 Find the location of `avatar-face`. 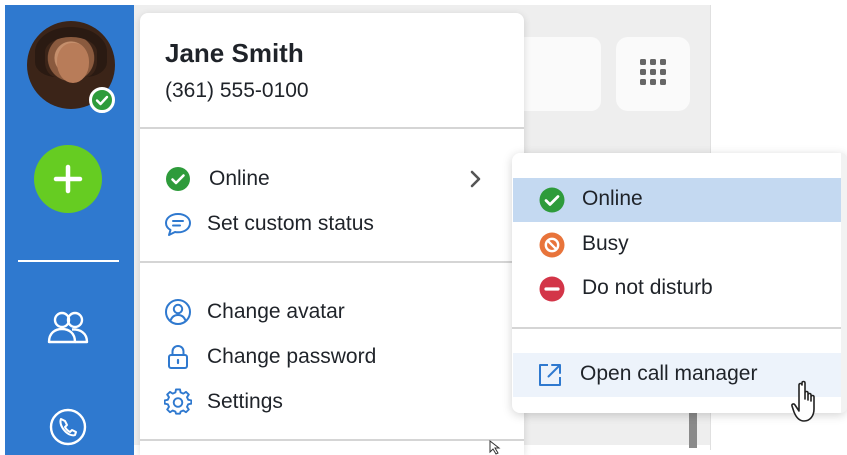

avatar-face is located at coordinates (73, 63).